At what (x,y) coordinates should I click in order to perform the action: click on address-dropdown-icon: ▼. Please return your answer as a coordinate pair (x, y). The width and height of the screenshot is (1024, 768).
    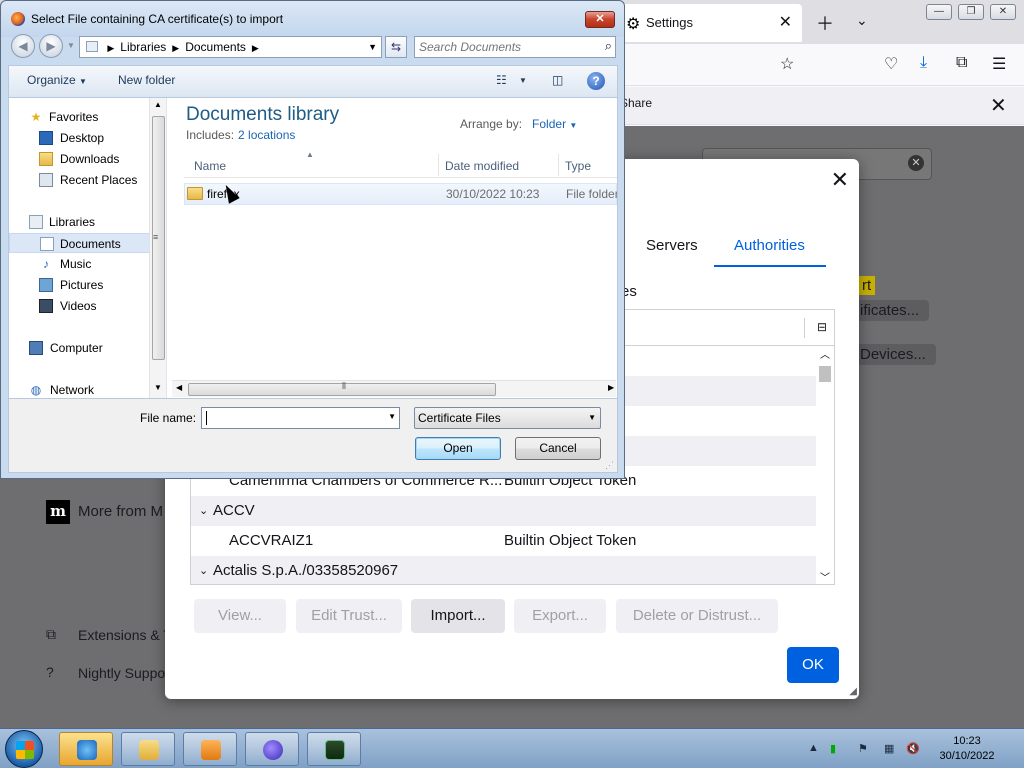
    Looking at the image, I should click on (372, 47).